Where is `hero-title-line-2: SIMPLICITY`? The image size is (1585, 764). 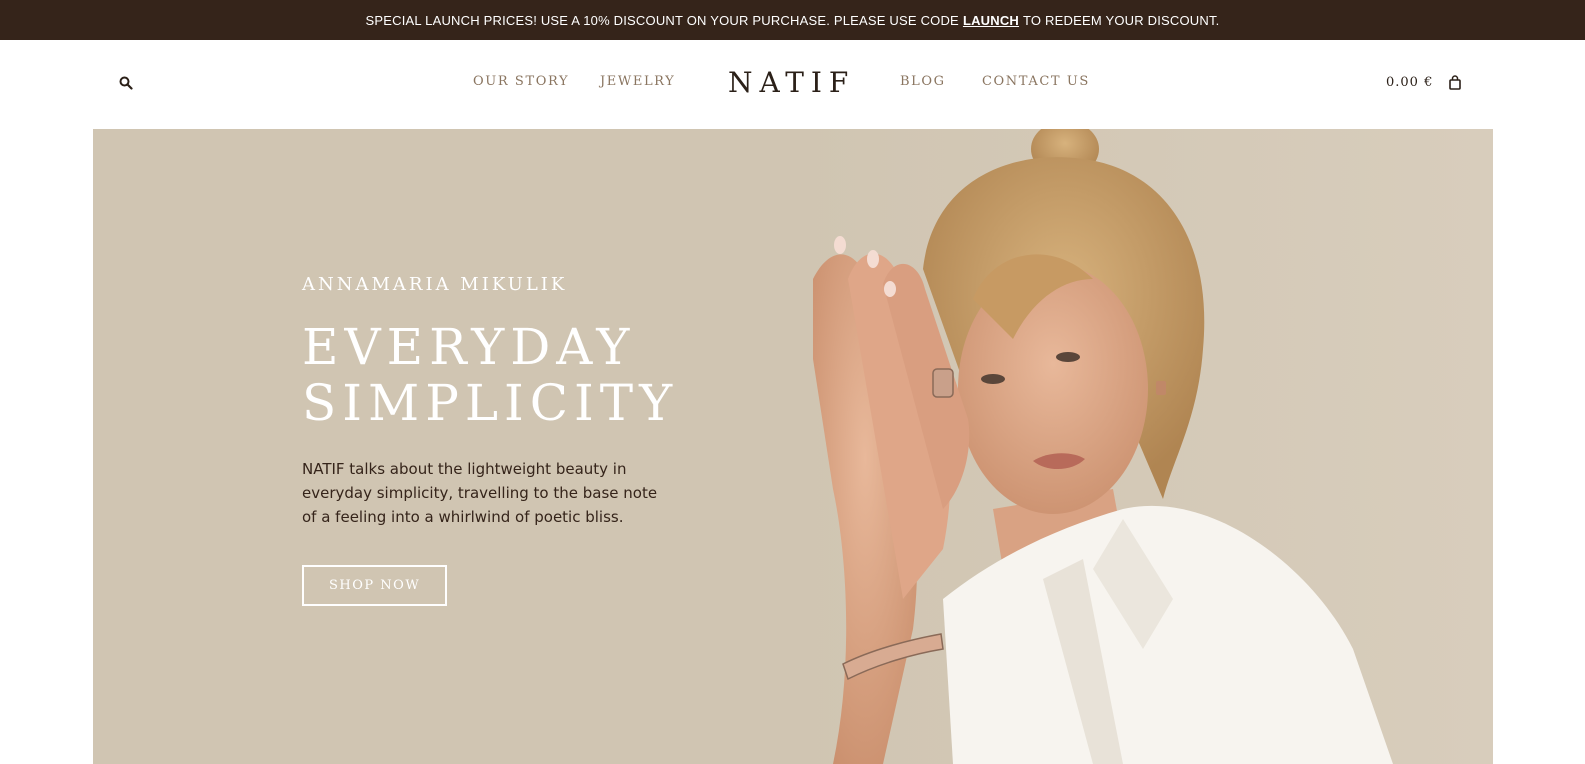
hero-title-line-2: SIMPLICITY is located at coordinates (490, 403).